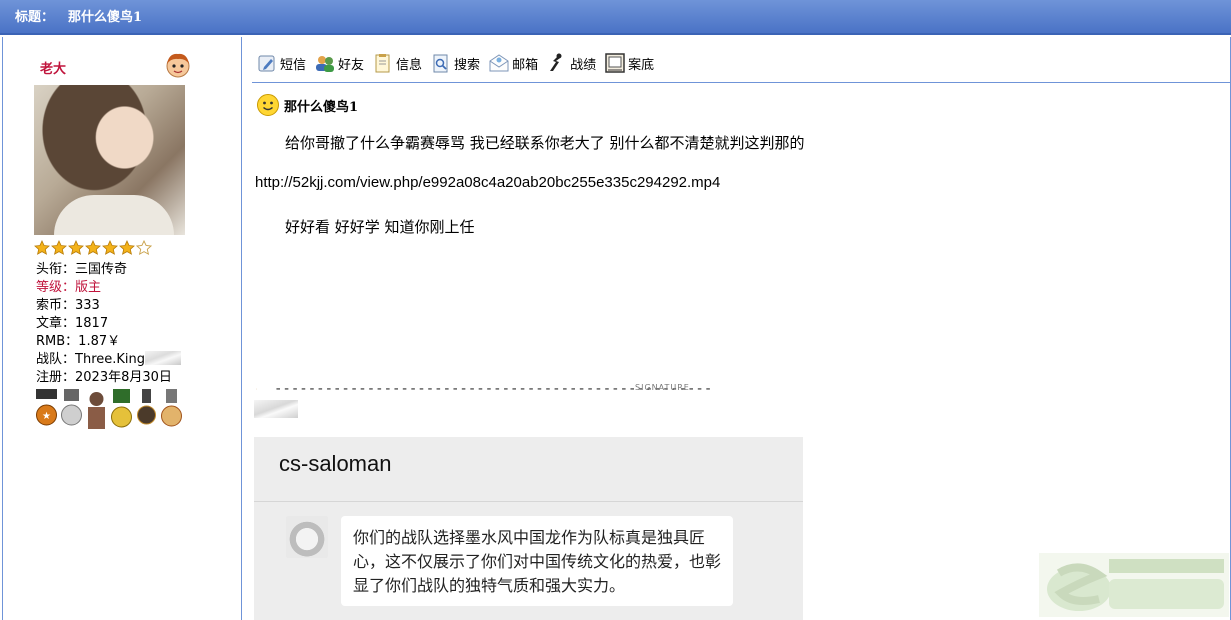 The image size is (1231, 620). I want to click on friends-icon, so click(325, 64).